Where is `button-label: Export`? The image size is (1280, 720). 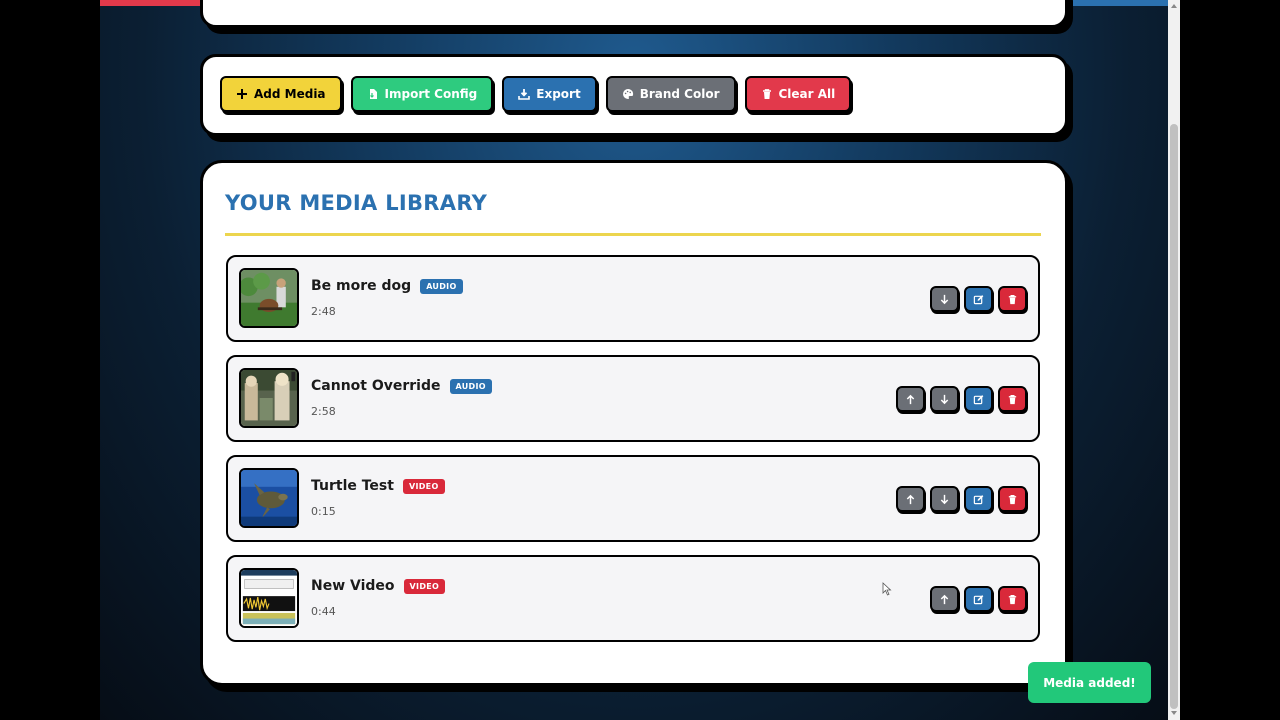
button-label: Export is located at coordinates (558, 94).